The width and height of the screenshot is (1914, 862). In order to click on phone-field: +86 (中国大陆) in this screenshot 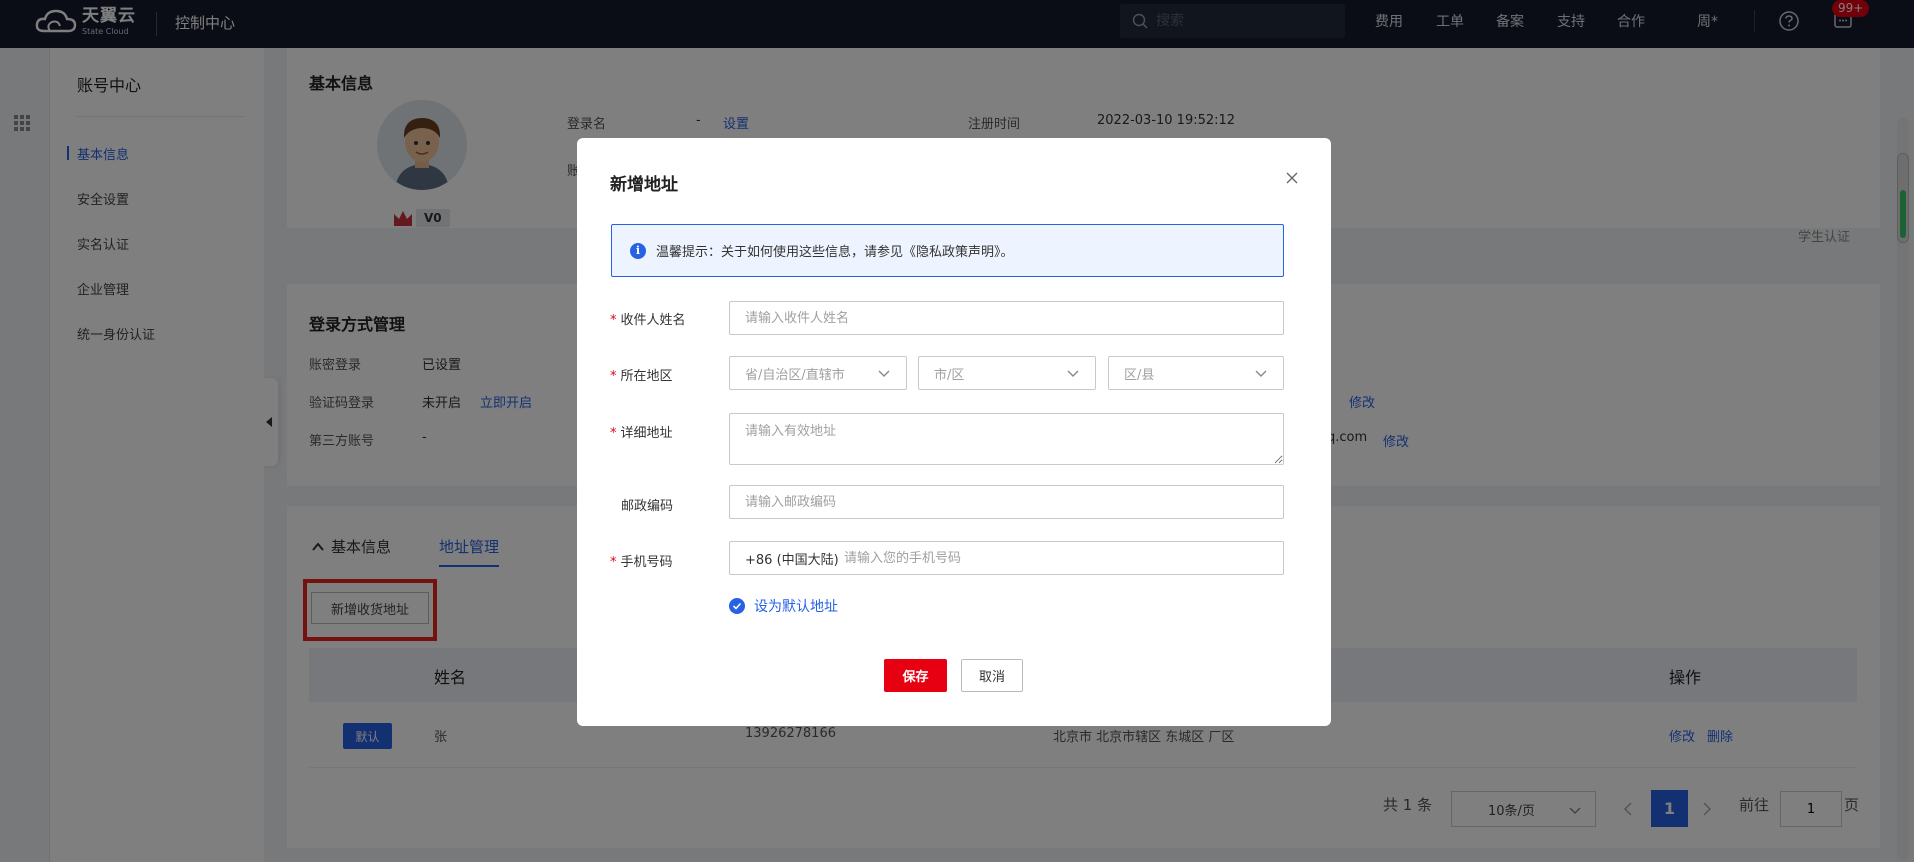, I will do `click(1006, 558)`.